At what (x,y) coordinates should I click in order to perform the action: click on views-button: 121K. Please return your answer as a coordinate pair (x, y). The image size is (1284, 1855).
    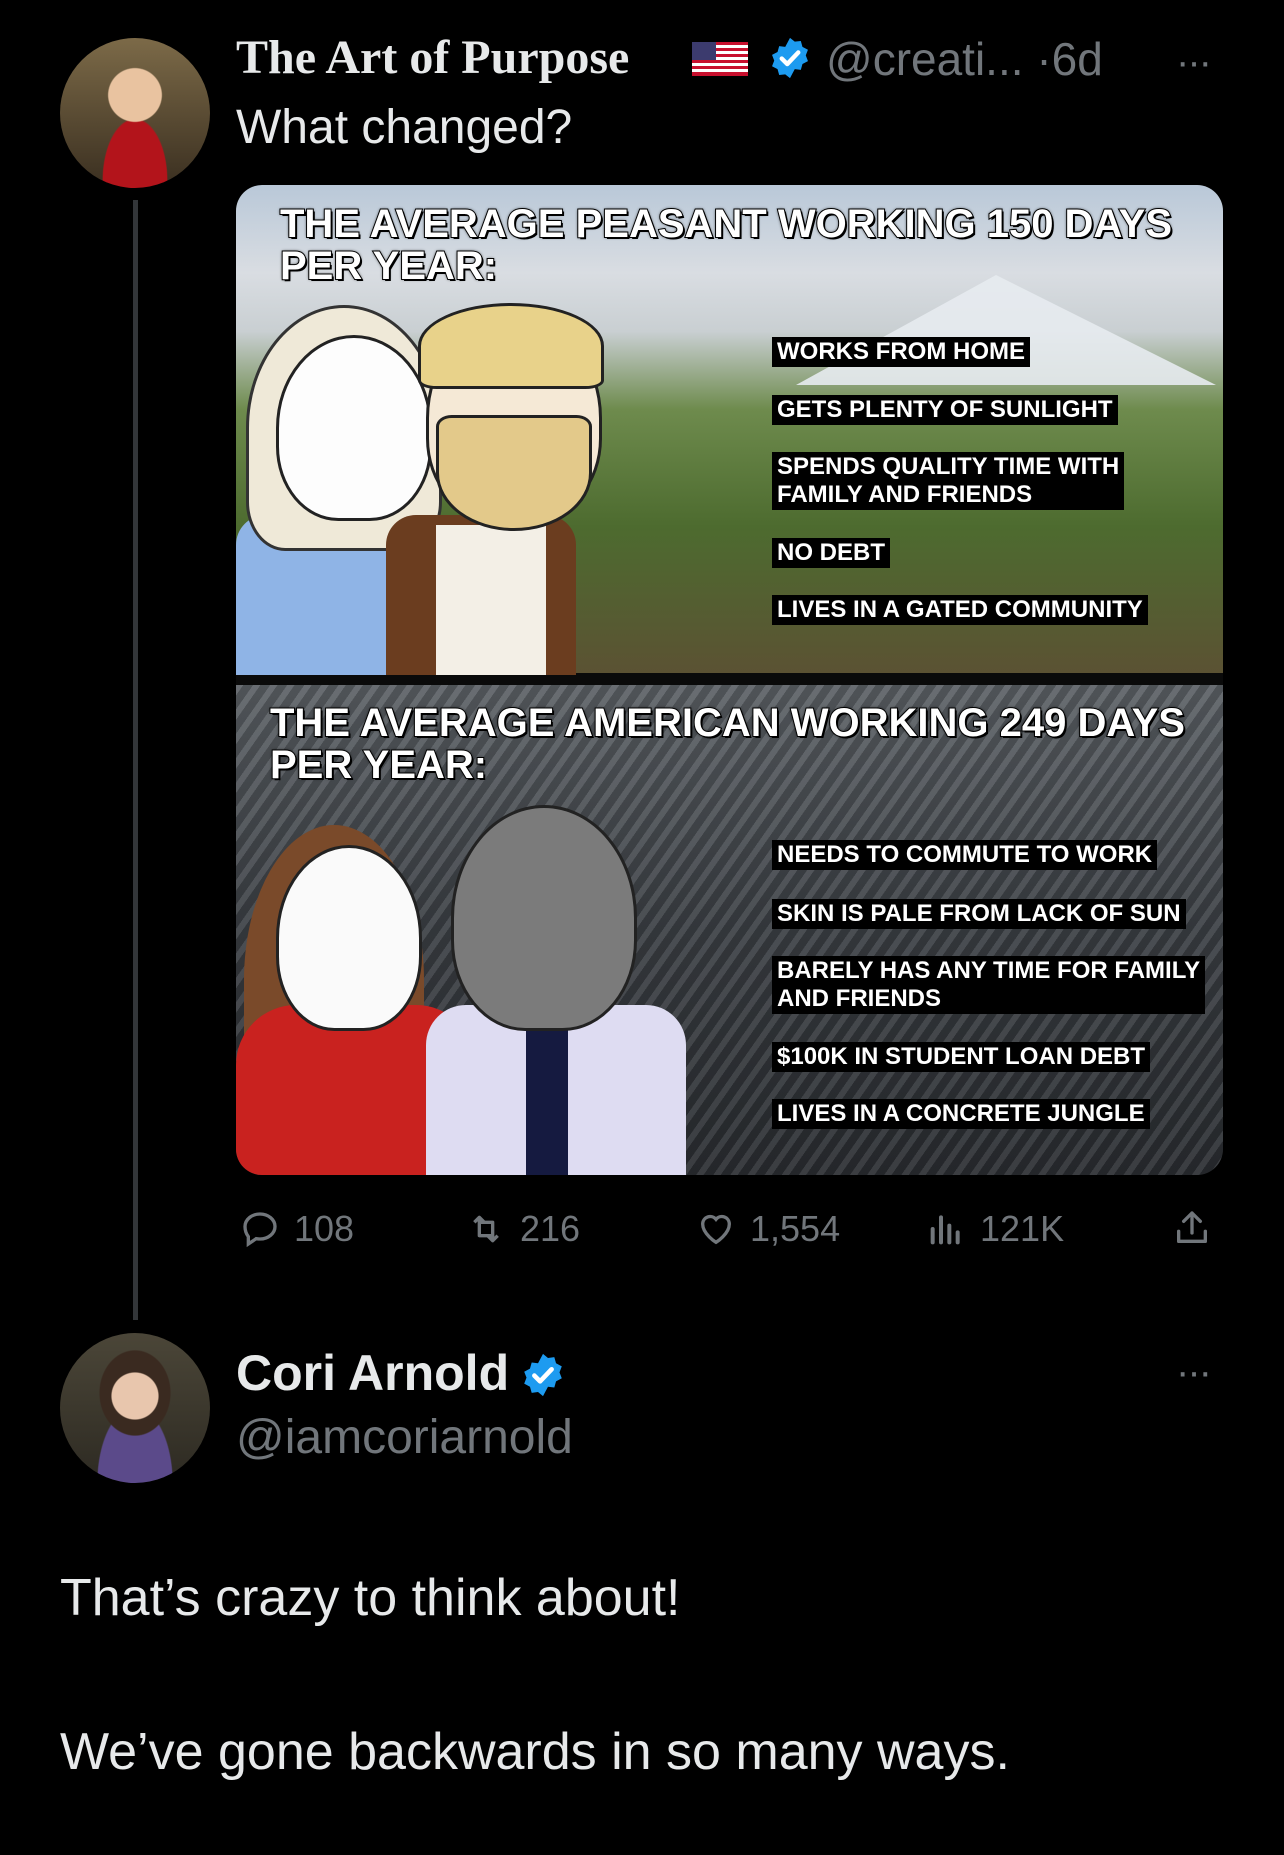
    Looking at the image, I should click on (995, 1229).